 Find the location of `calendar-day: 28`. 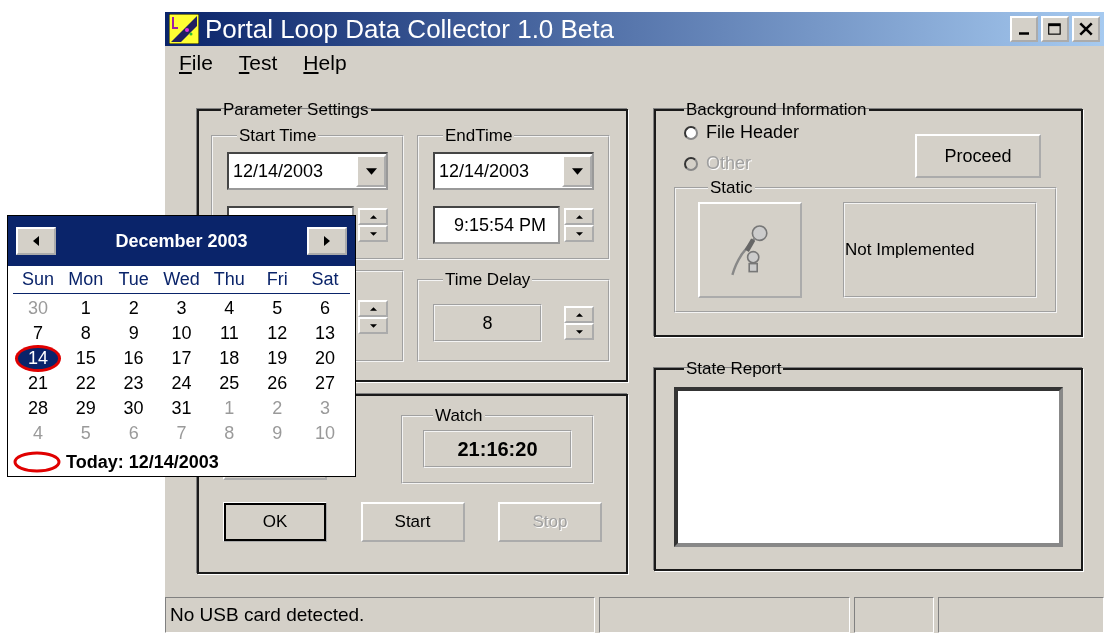

calendar-day: 28 is located at coordinates (37, 408).